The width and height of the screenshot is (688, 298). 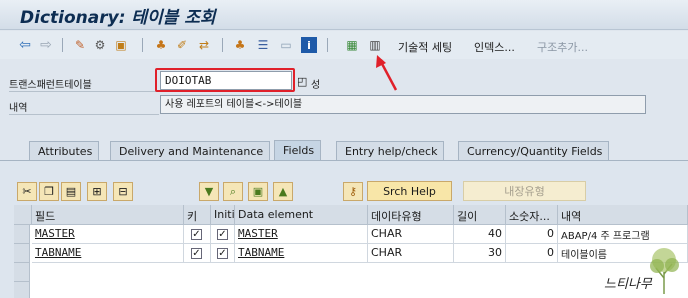 I want to click on column-header: 내역, so click(x=623, y=215).